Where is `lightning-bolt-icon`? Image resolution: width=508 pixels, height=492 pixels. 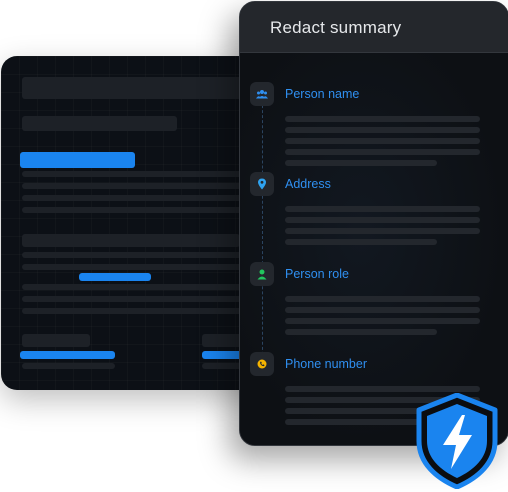 lightning-bolt-icon is located at coordinates (457, 441).